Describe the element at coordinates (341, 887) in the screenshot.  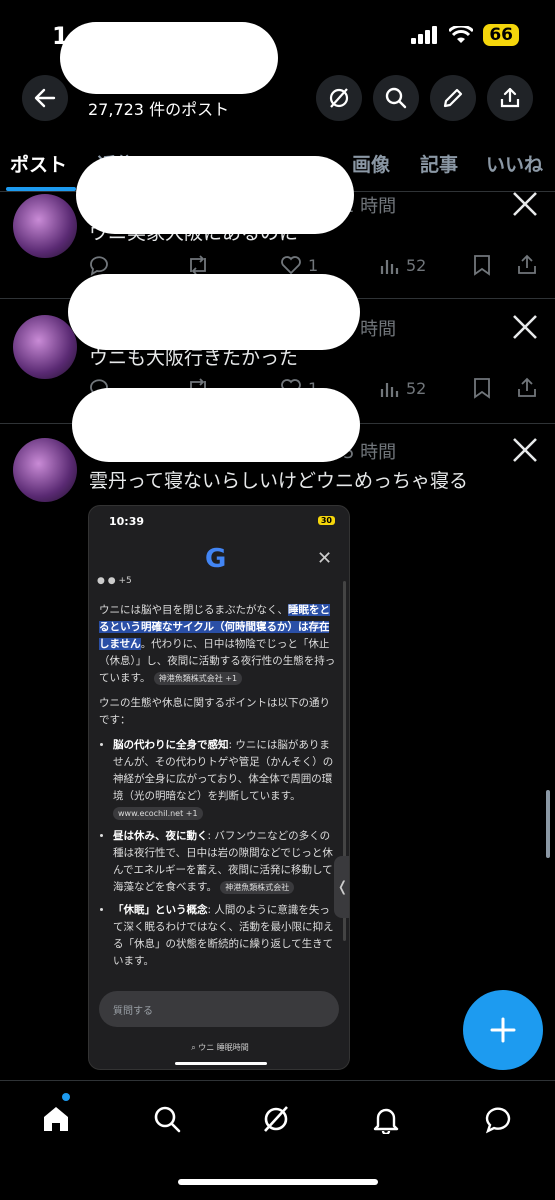
I see `side-panel-handle: ❬` at that location.